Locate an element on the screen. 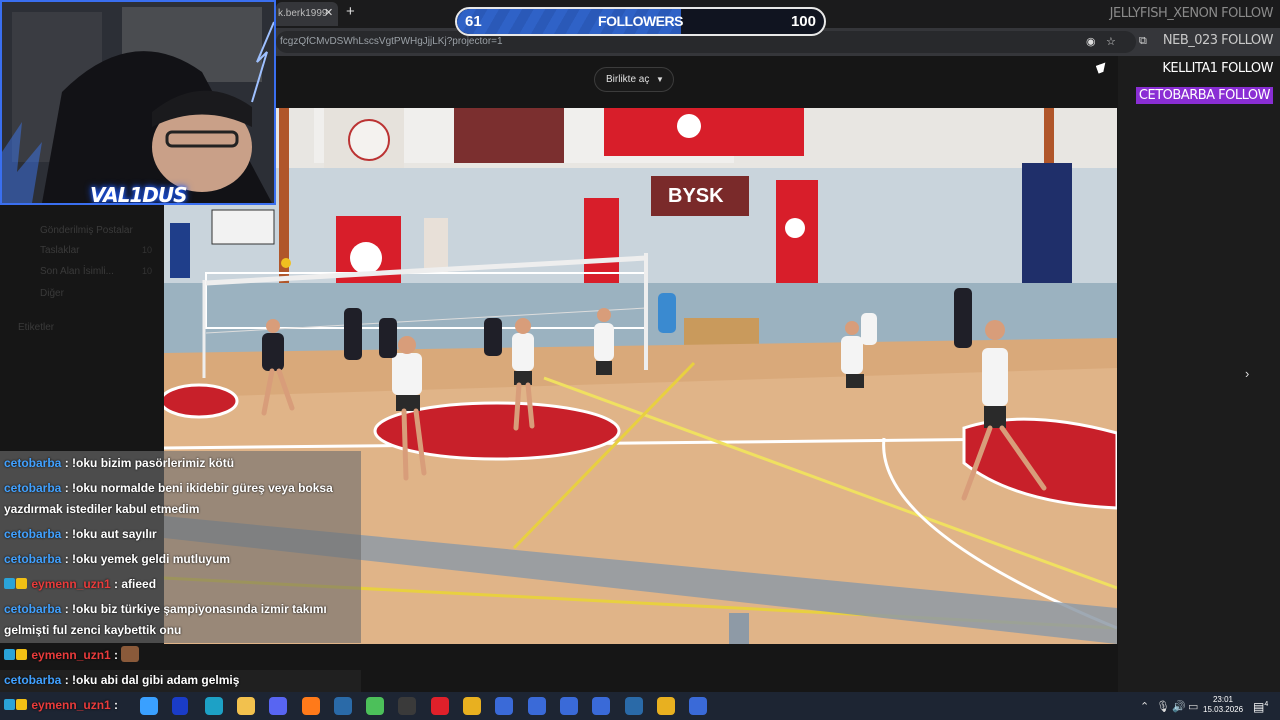 This screenshot has width=1280, height=720. webcam-overlay: VAL1DUS is located at coordinates (138, 102).